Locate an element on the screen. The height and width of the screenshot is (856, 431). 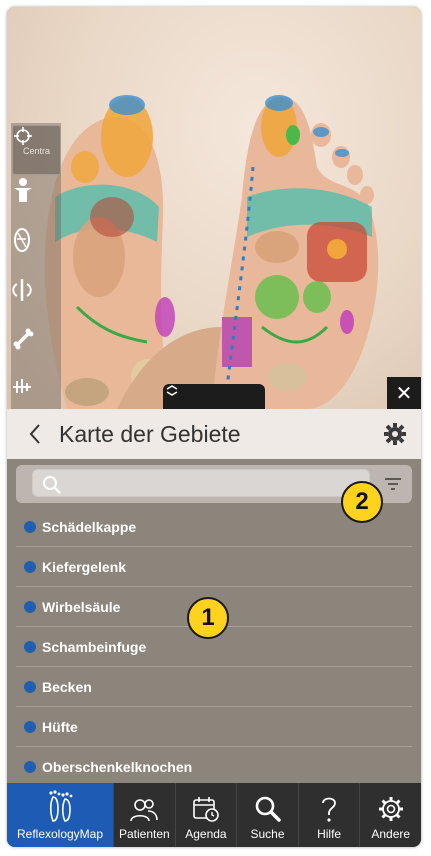
muscle-icon is located at coordinates (22, 240).